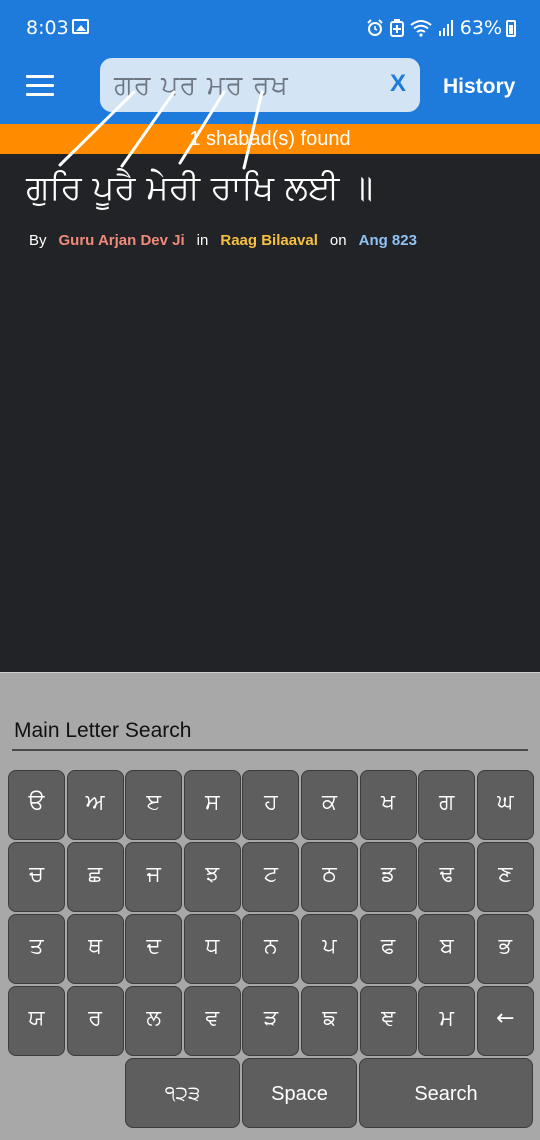  I want to click on shabad-result-line: ਗੁਰਿ ਪੂਰੈ ਮੇਰੀ ਰਾਖਿ ਲਈ ॥, so click(199, 188).